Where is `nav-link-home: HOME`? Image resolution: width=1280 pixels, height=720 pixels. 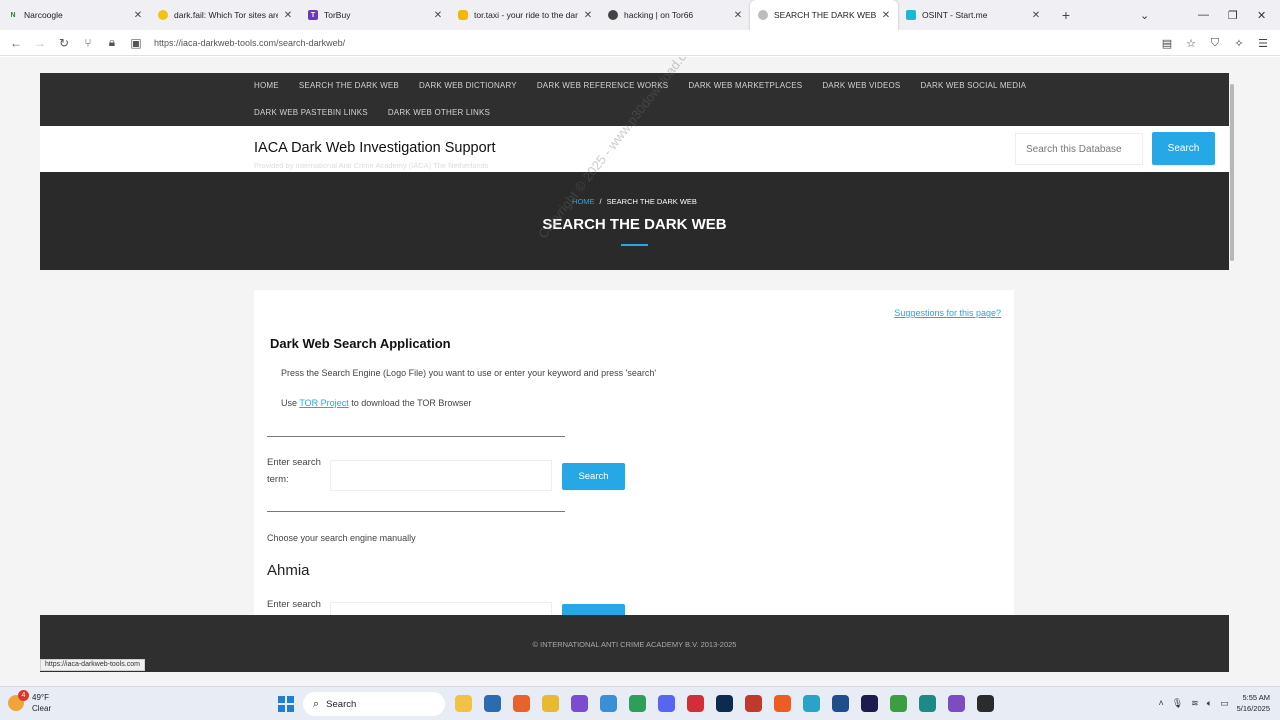
nav-link-home: HOME is located at coordinates (266, 85).